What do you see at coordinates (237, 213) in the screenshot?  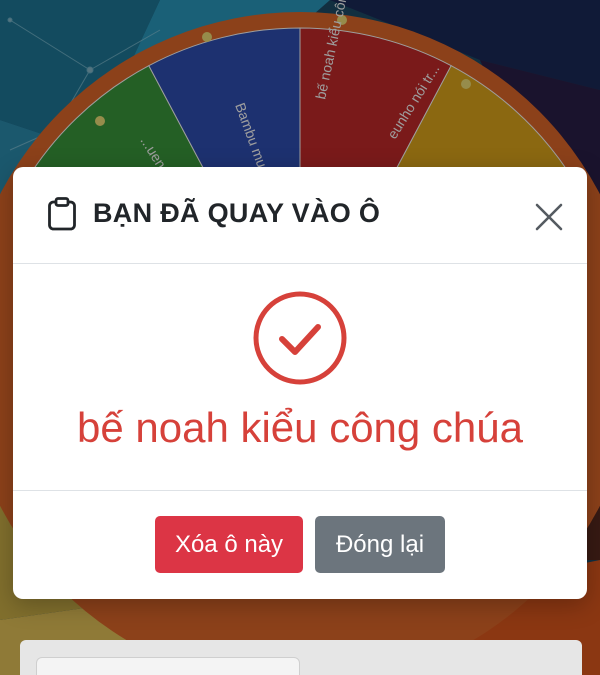 I see `modal-title: BẠN ĐÃ QUAY VÀO Ô` at bounding box center [237, 213].